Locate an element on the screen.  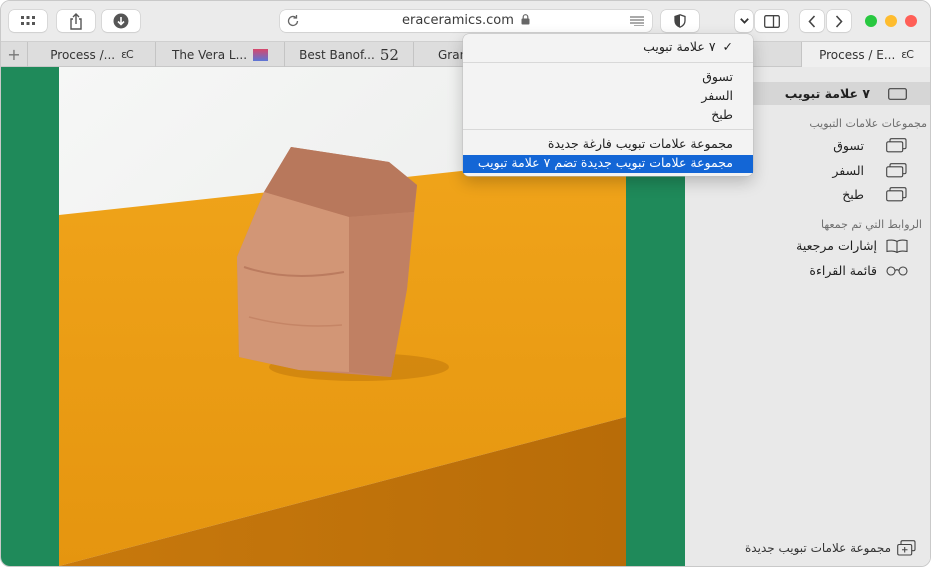
privacy-button is located at coordinates (680, 21).